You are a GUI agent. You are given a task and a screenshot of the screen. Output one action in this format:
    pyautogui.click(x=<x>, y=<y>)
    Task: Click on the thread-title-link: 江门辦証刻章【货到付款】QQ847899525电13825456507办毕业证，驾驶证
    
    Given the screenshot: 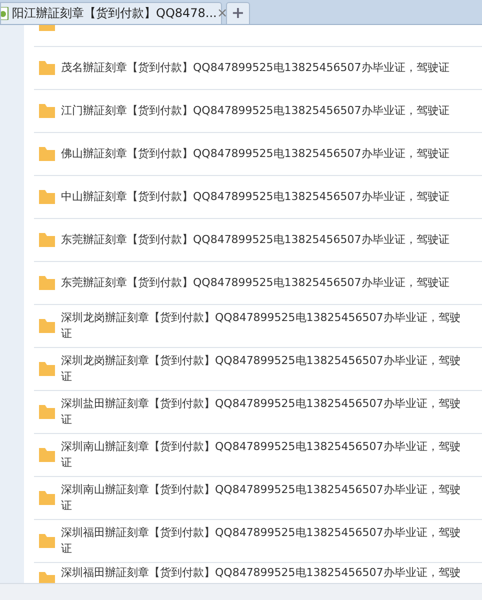 What is the action you would take?
    pyautogui.click(x=266, y=111)
    